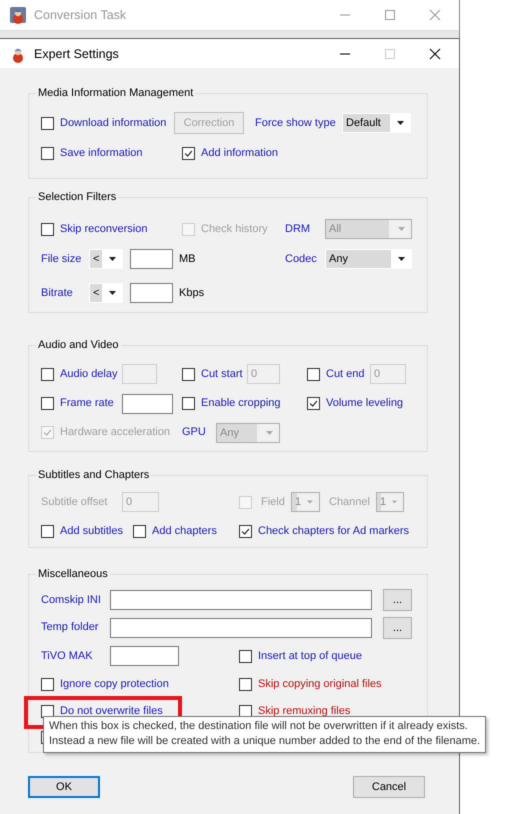  What do you see at coordinates (69, 627) in the screenshot?
I see `field-label: Temp folder` at bounding box center [69, 627].